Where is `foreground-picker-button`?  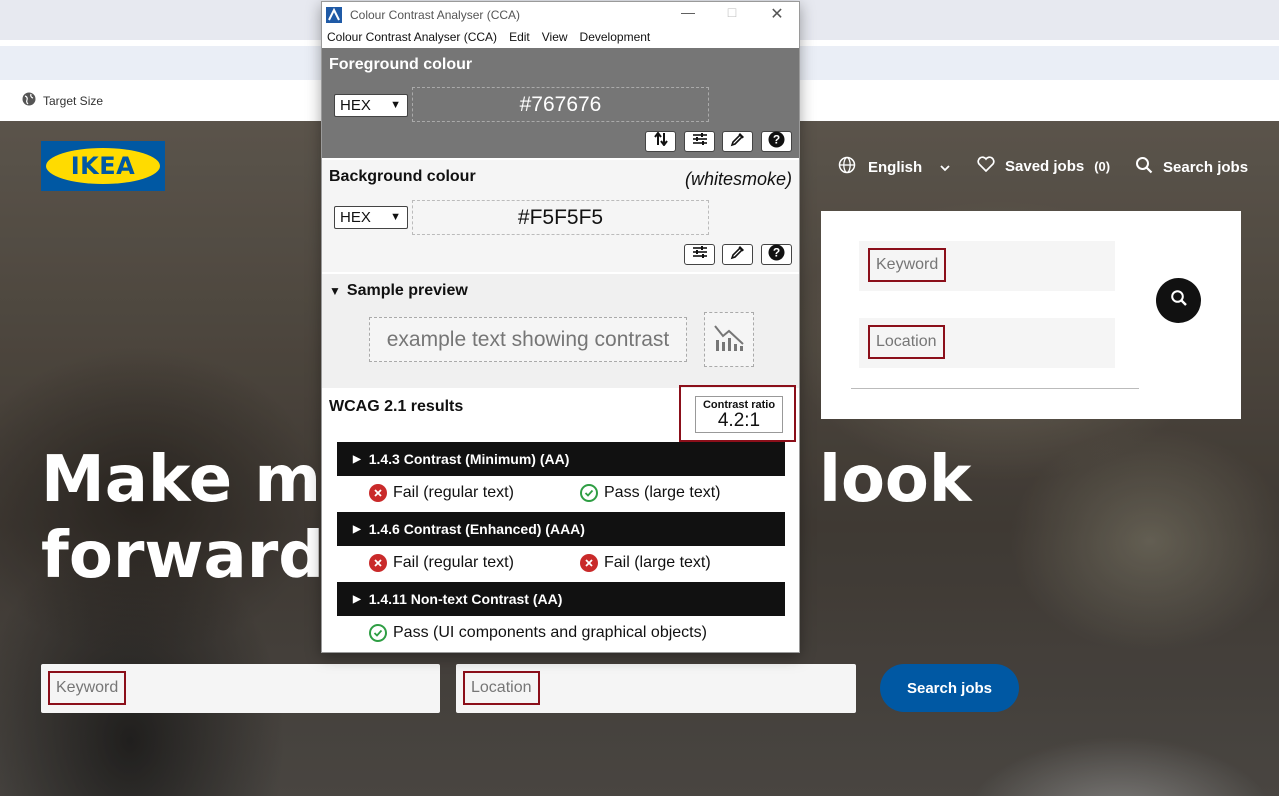 foreground-picker-button is located at coordinates (737, 141).